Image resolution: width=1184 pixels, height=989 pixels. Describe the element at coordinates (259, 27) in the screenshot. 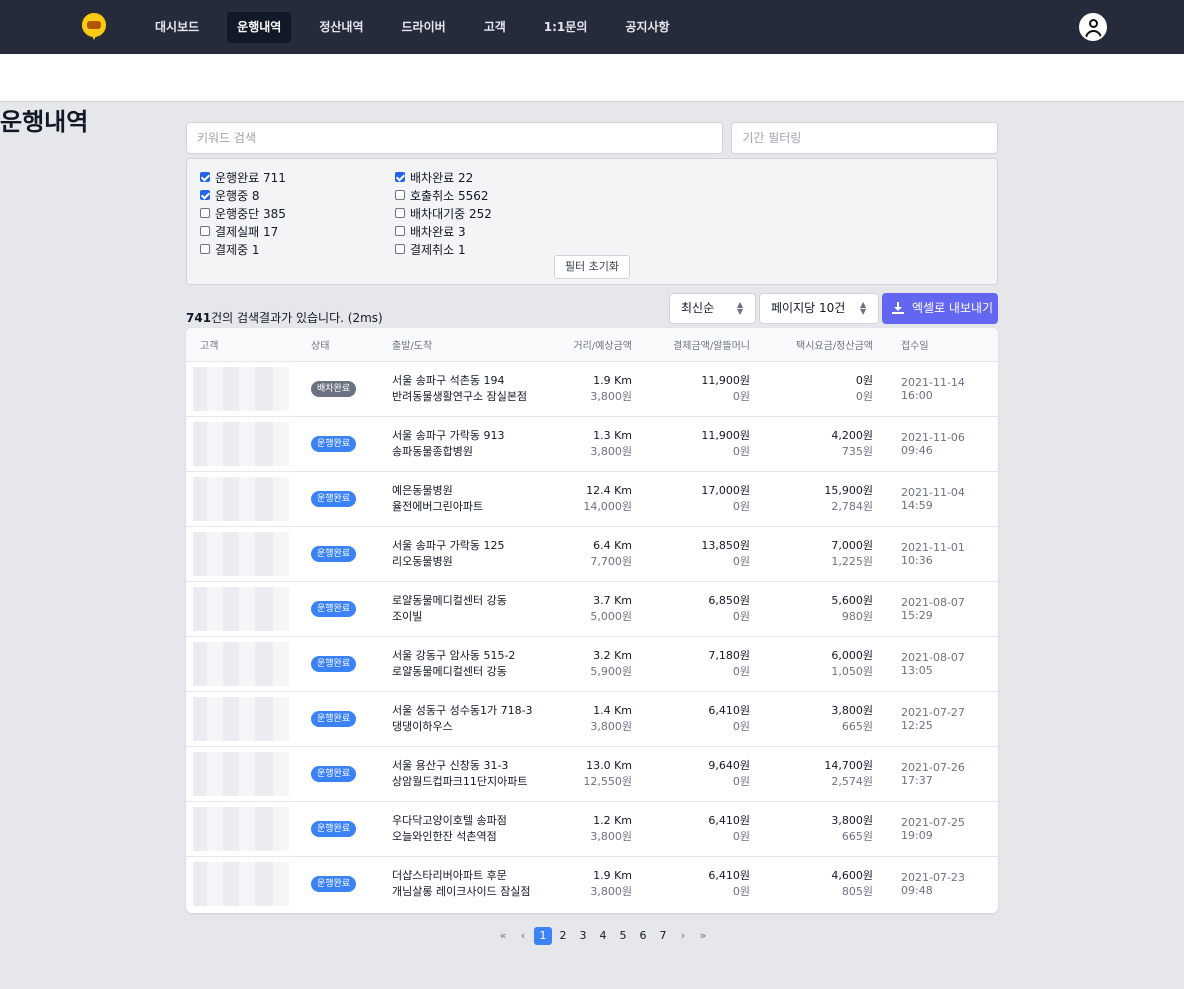

I see `nav-item: 운행내역` at that location.